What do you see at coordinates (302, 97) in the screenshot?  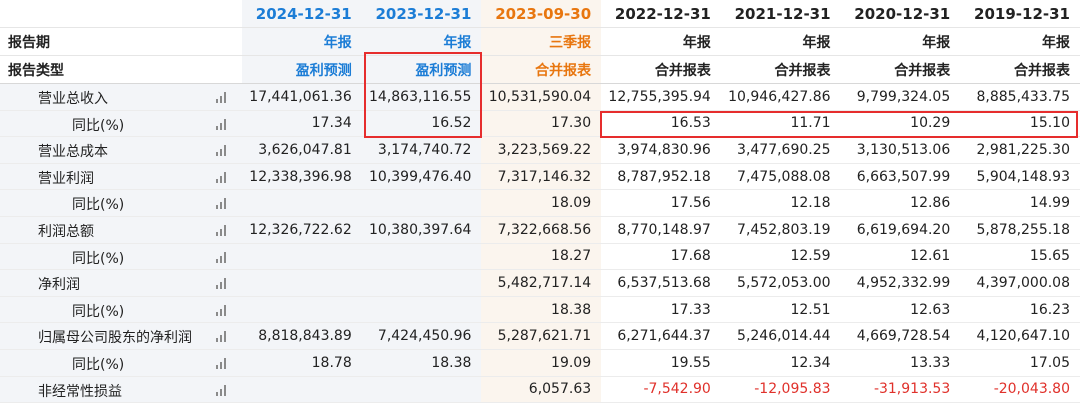 I see `value-cell: 17,441,061.36` at bounding box center [302, 97].